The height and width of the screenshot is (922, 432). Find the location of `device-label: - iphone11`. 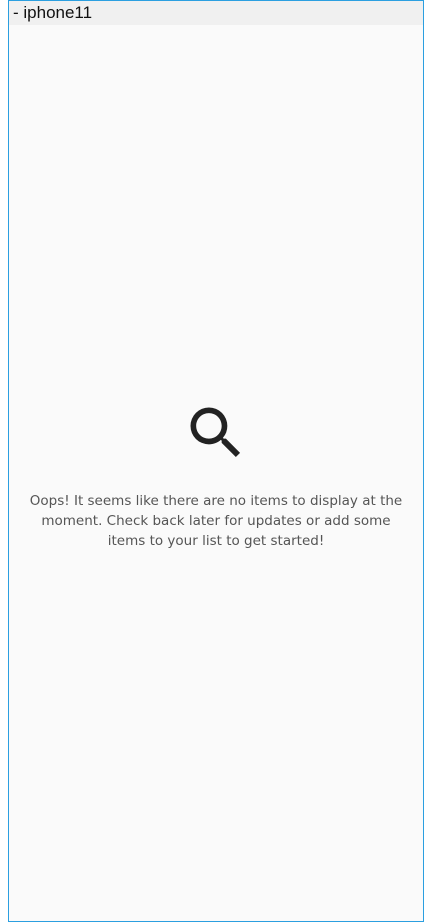

device-label: - iphone11 is located at coordinates (216, 13).